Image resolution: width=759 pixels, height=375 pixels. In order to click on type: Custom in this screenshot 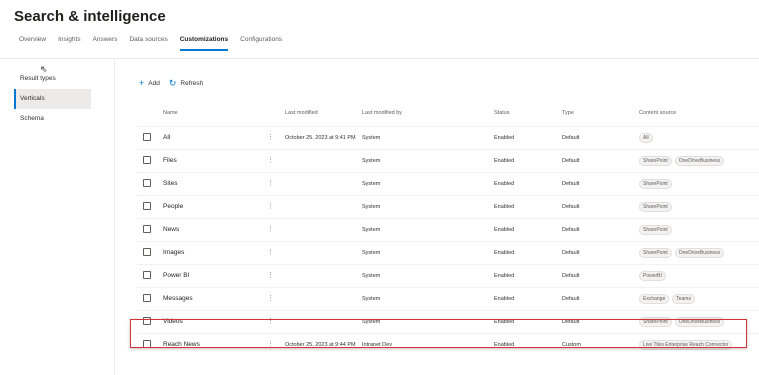, I will do `click(571, 345)`.